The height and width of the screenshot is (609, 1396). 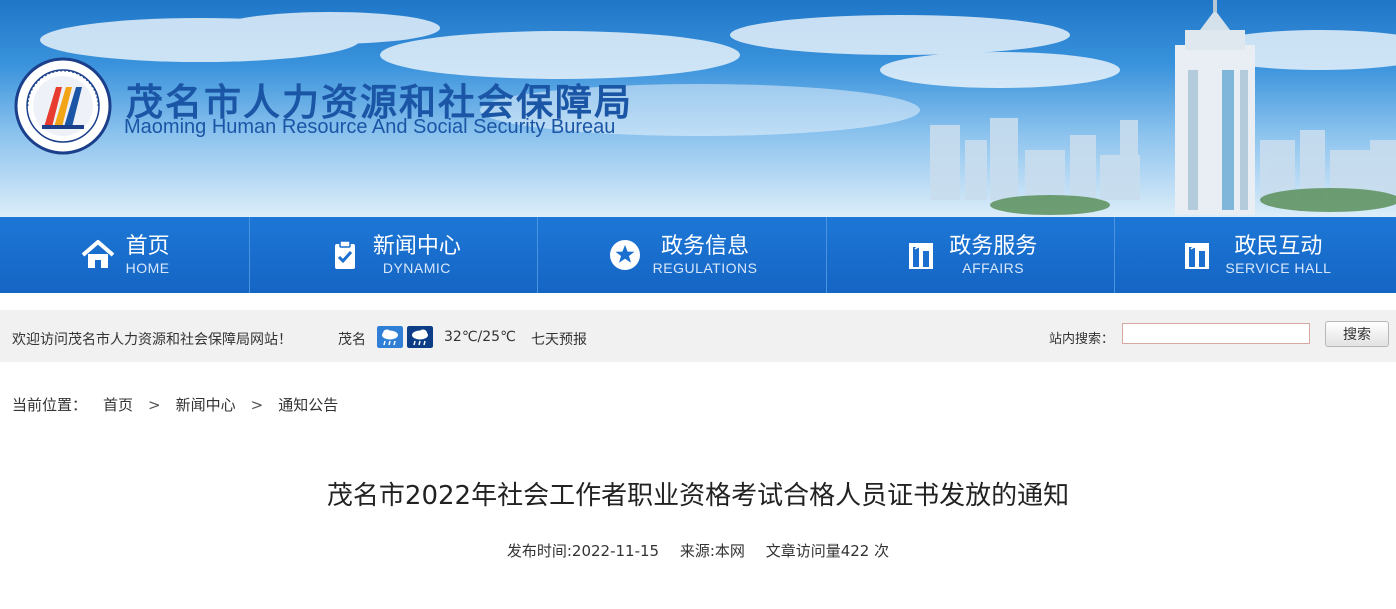 I want to click on weather-city: 茂名, so click(x=352, y=340).